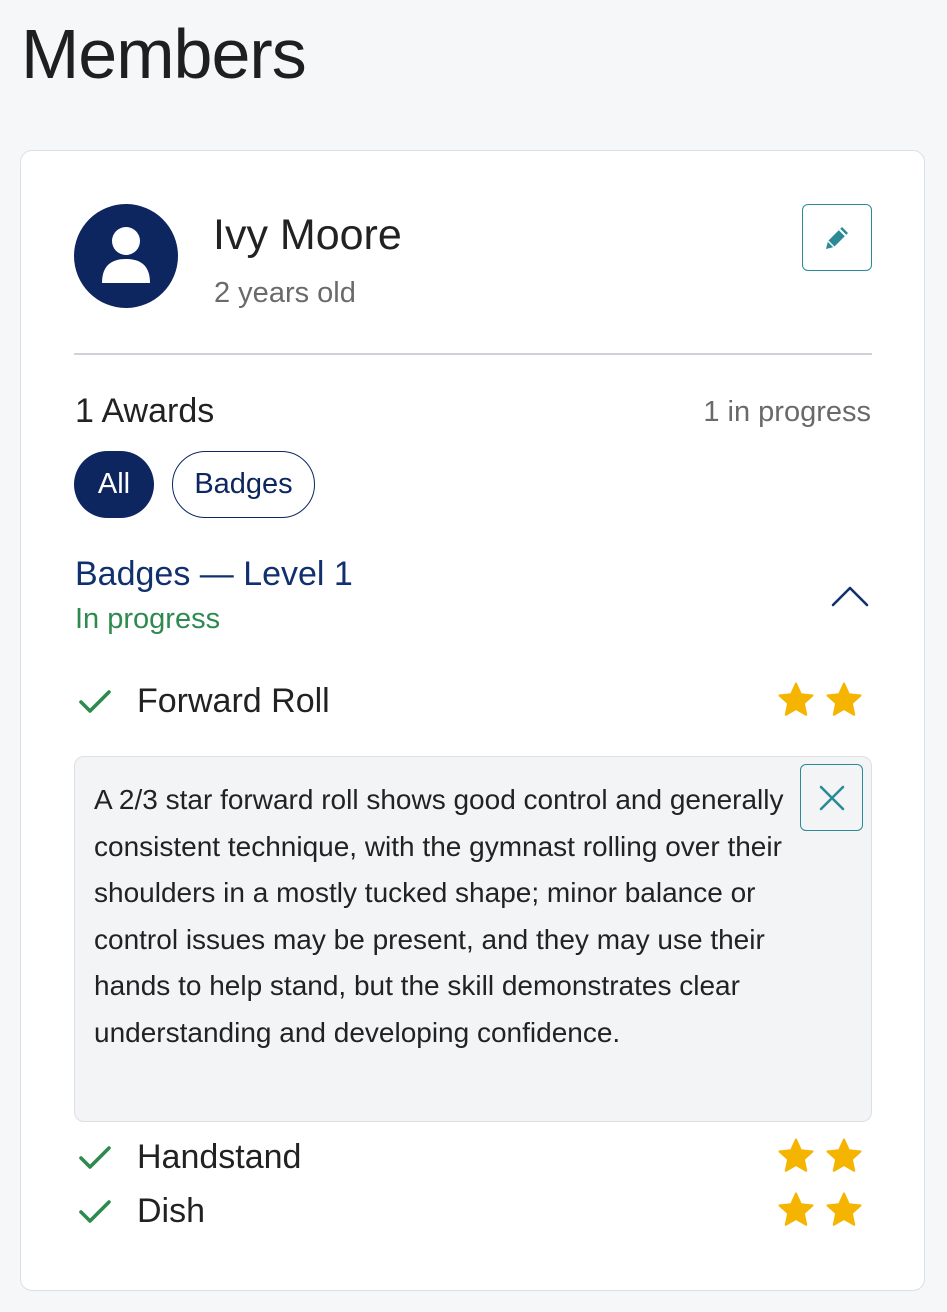  What do you see at coordinates (233, 701) in the screenshot?
I see `skill-name: Forward Roll` at bounding box center [233, 701].